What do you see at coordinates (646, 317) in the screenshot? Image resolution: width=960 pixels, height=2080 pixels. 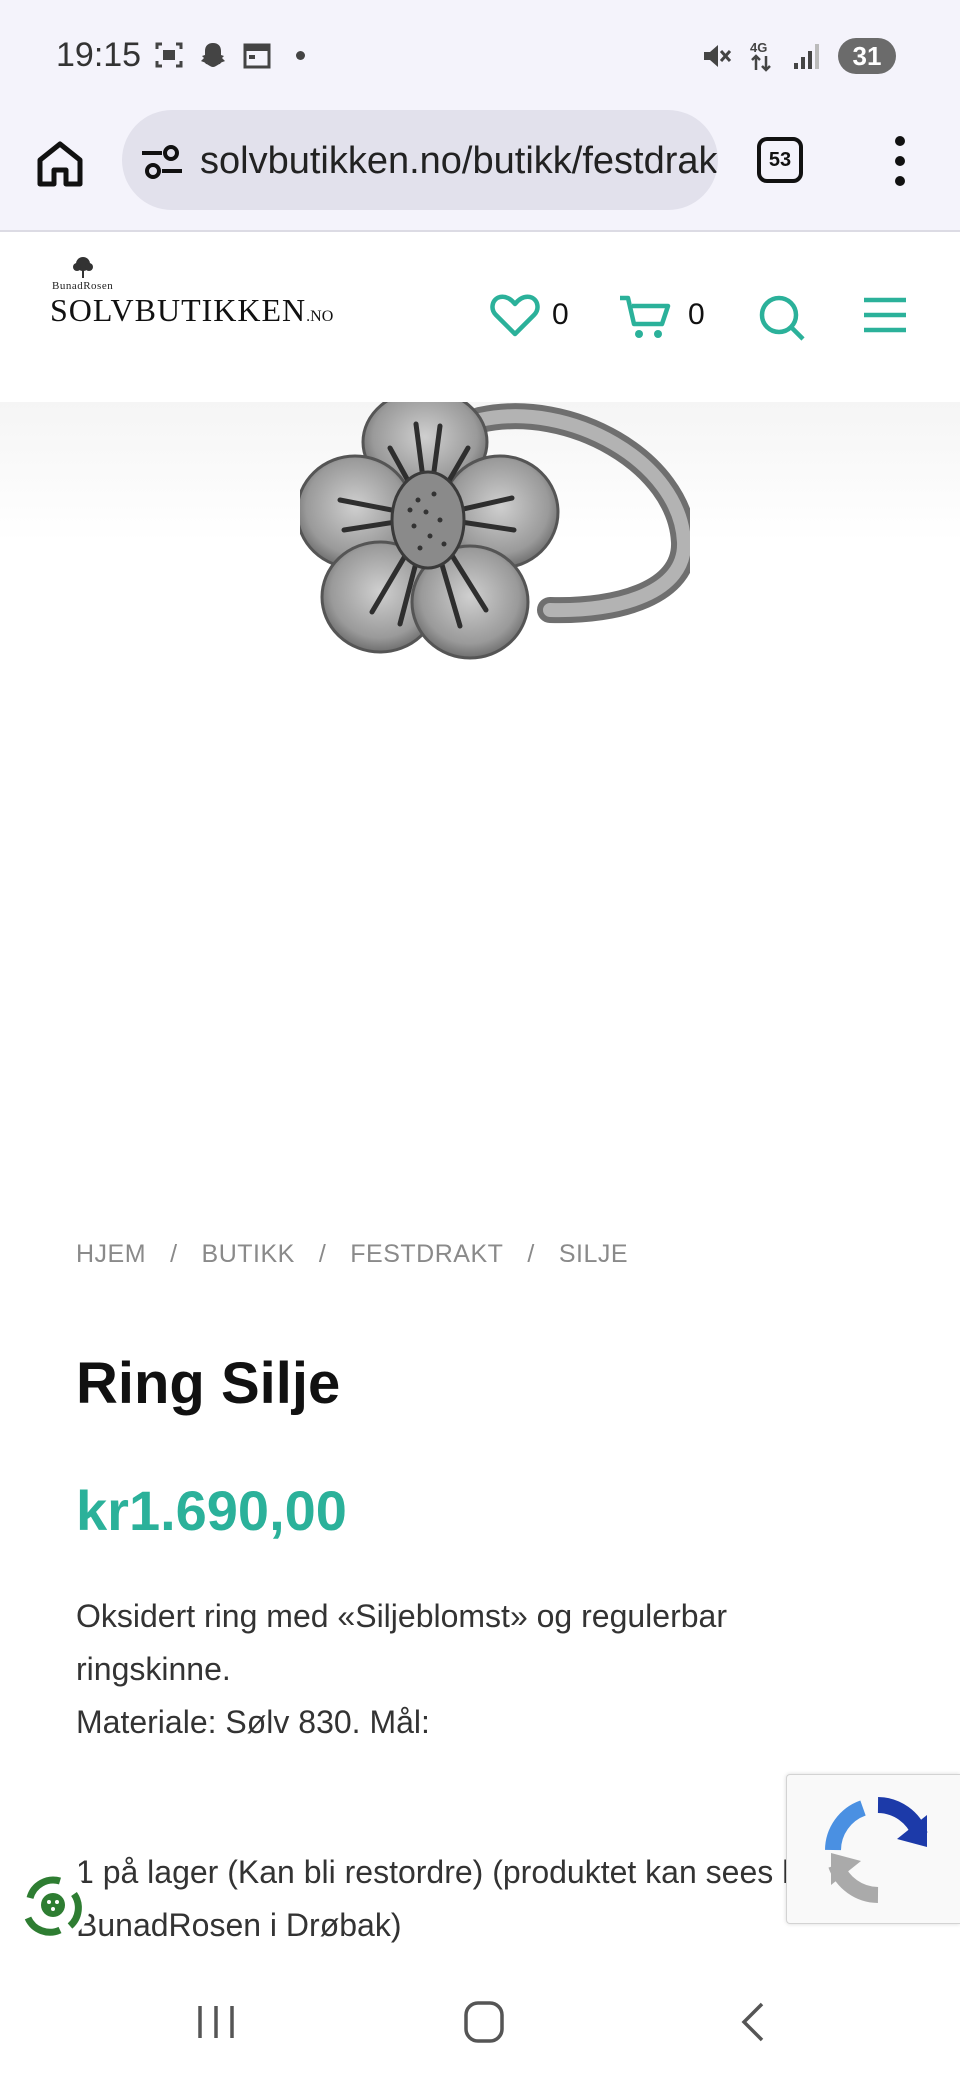 I see `cart-icon` at bounding box center [646, 317].